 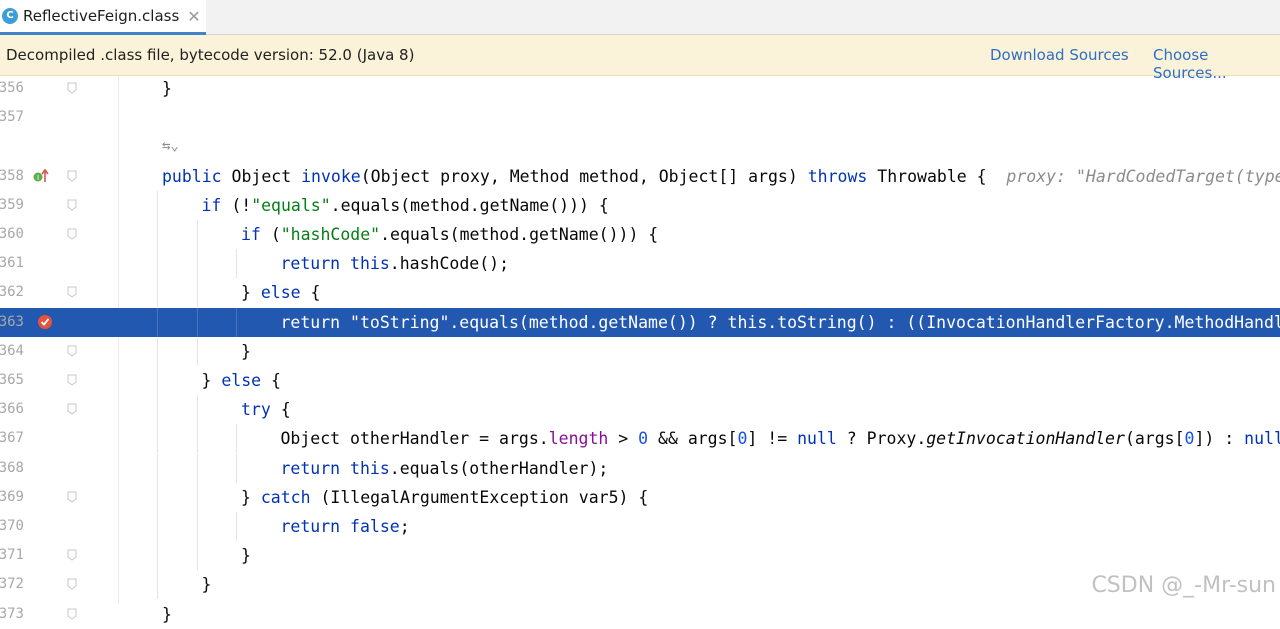 I want to click on code-token: (IllegalArgumentException var5) {, so click(x=484, y=497).